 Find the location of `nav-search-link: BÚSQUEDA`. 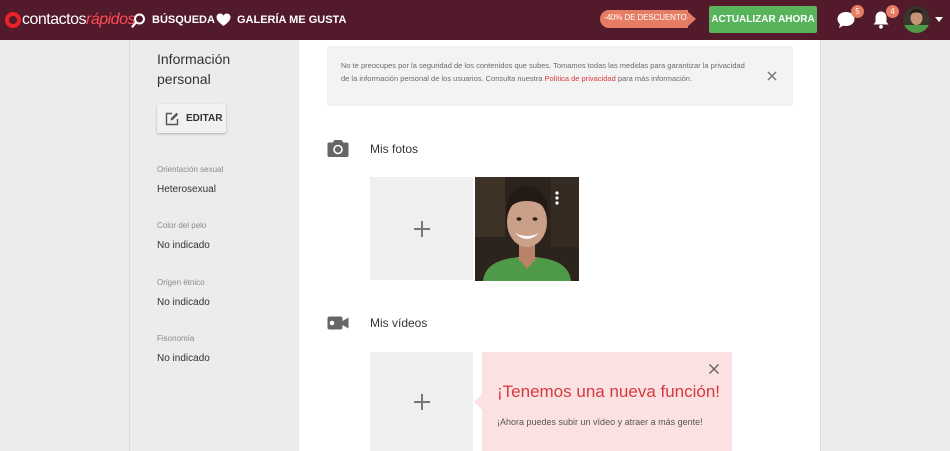

nav-search-link: BÚSQUEDA is located at coordinates (173, 20).